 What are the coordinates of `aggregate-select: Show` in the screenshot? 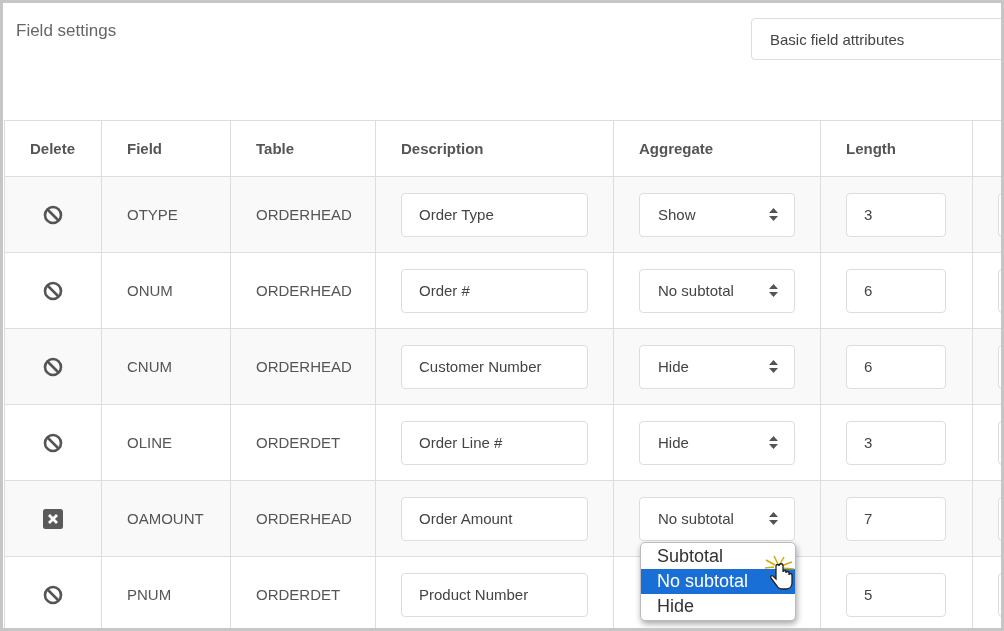 It's located at (717, 214).